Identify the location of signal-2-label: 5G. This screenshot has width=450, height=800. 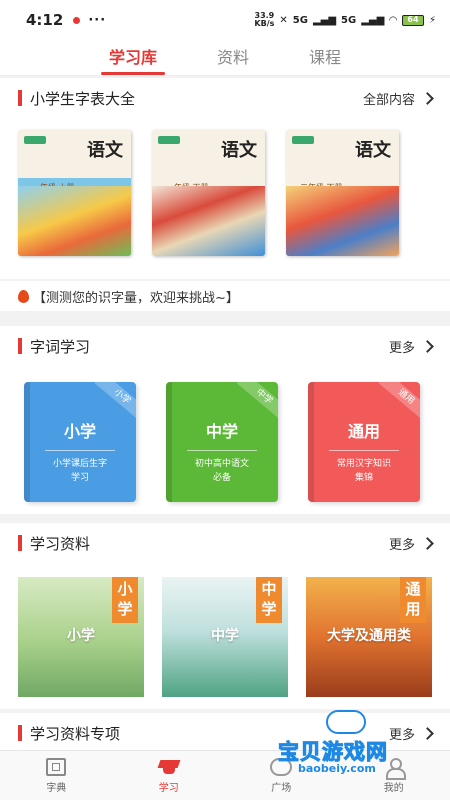
(349, 20).